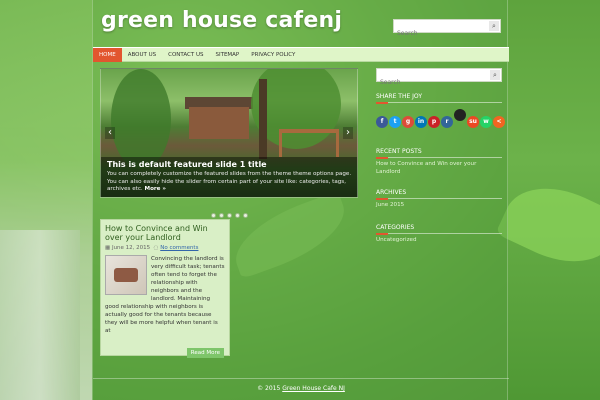 Image resolution: width=600 pixels, height=400 pixels. I want to click on slide-image-house, so click(219, 123).